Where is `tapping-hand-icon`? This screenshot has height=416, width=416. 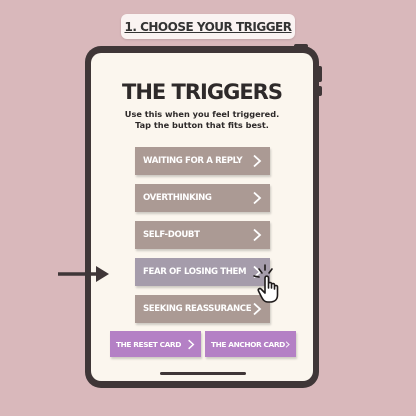 tapping-hand-icon is located at coordinates (266, 283).